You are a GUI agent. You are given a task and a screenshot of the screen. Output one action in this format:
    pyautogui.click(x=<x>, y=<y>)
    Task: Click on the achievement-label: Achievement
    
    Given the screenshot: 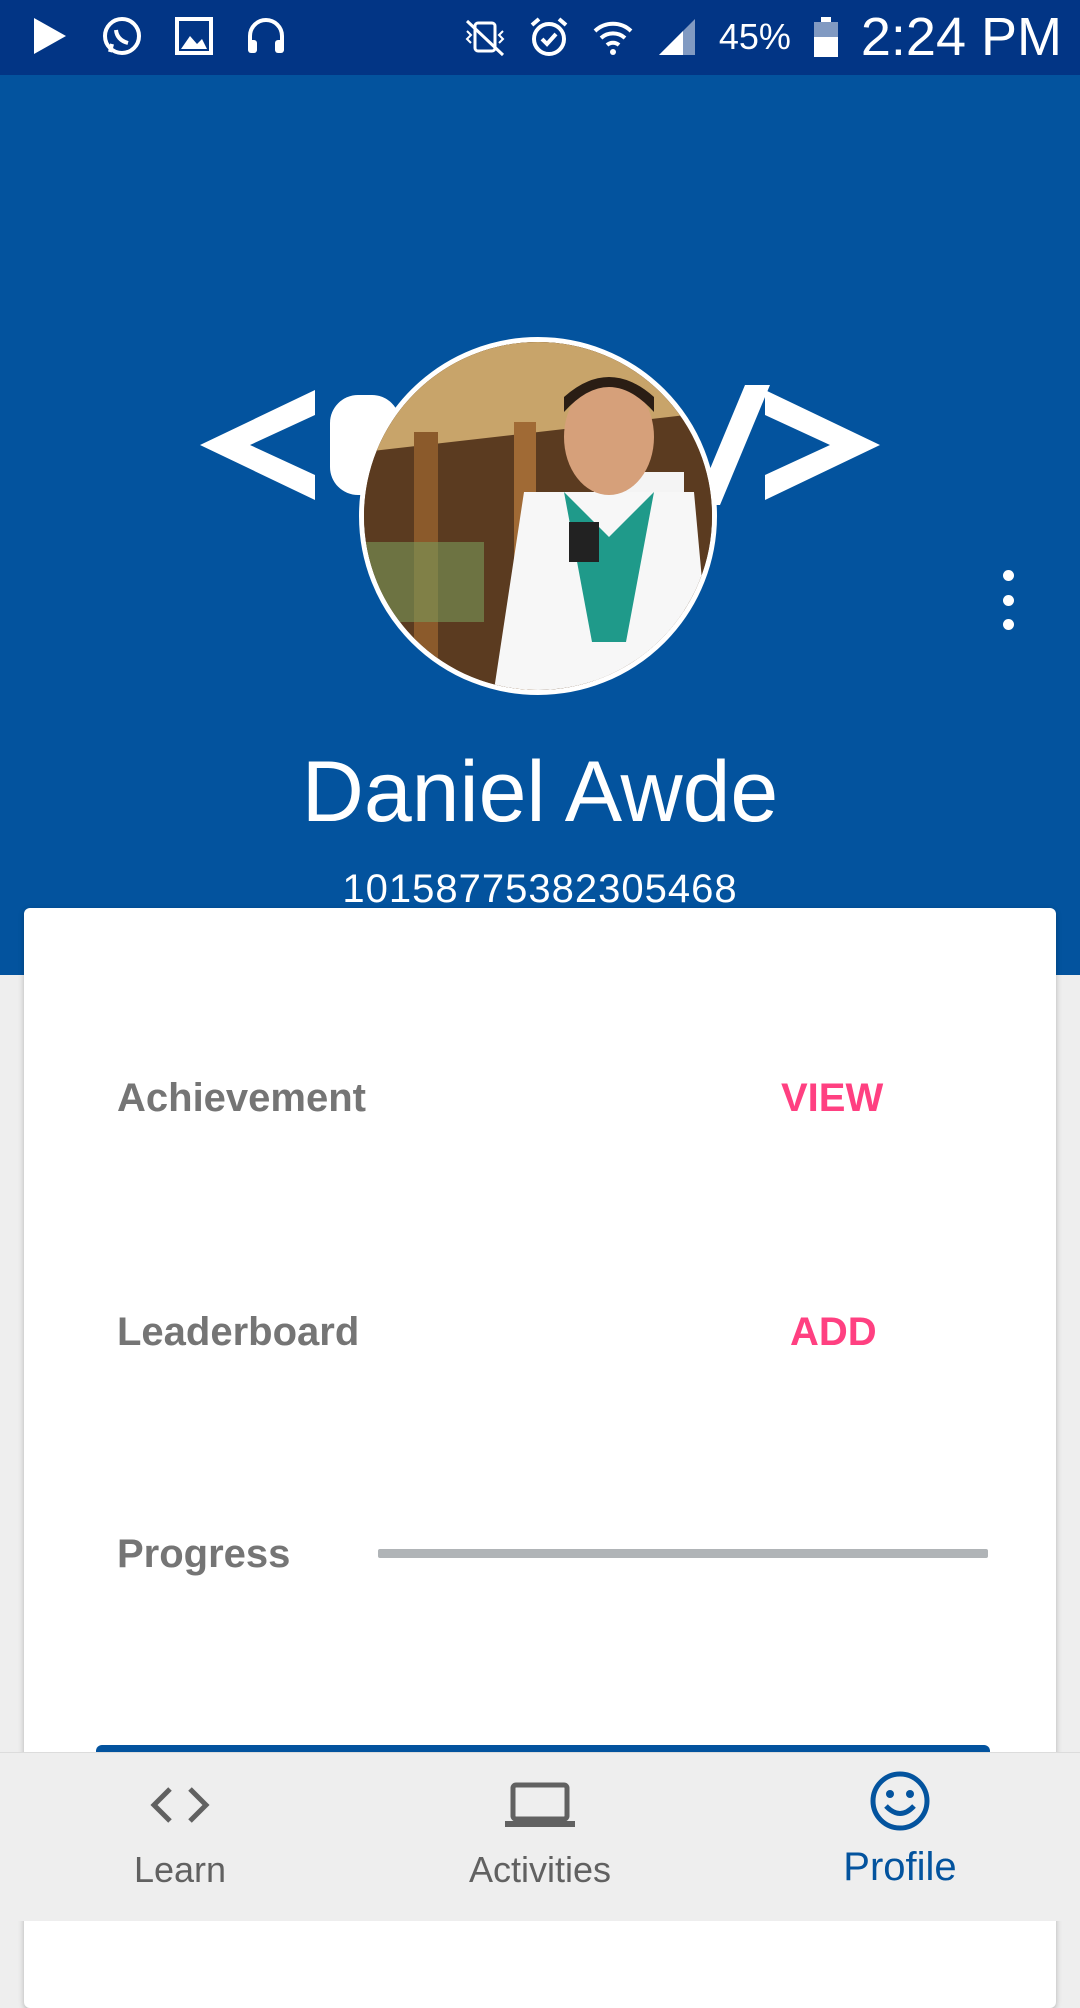 What is the action you would take?
    pyautogui.click(x=241, y=1098)
    